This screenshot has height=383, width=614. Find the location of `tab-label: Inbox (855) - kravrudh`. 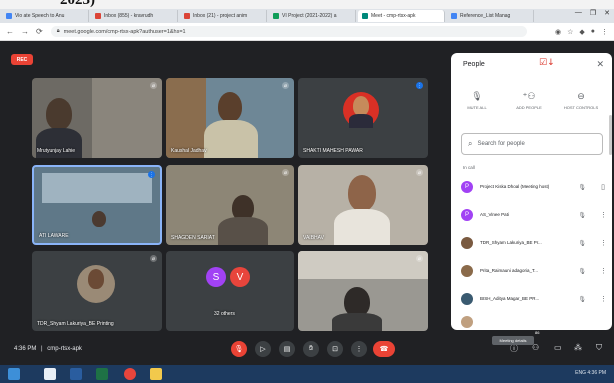

tab-label: Inbox (855) - kravrudh is located at coordinates (129, 16).